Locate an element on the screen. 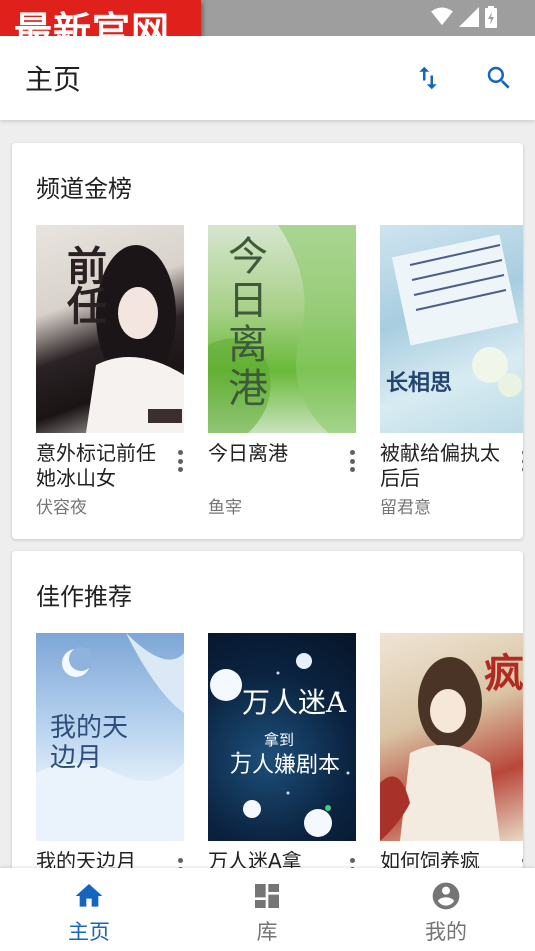  book-item: 疯 如何饲养疯 is located at coordinates (451, 756).